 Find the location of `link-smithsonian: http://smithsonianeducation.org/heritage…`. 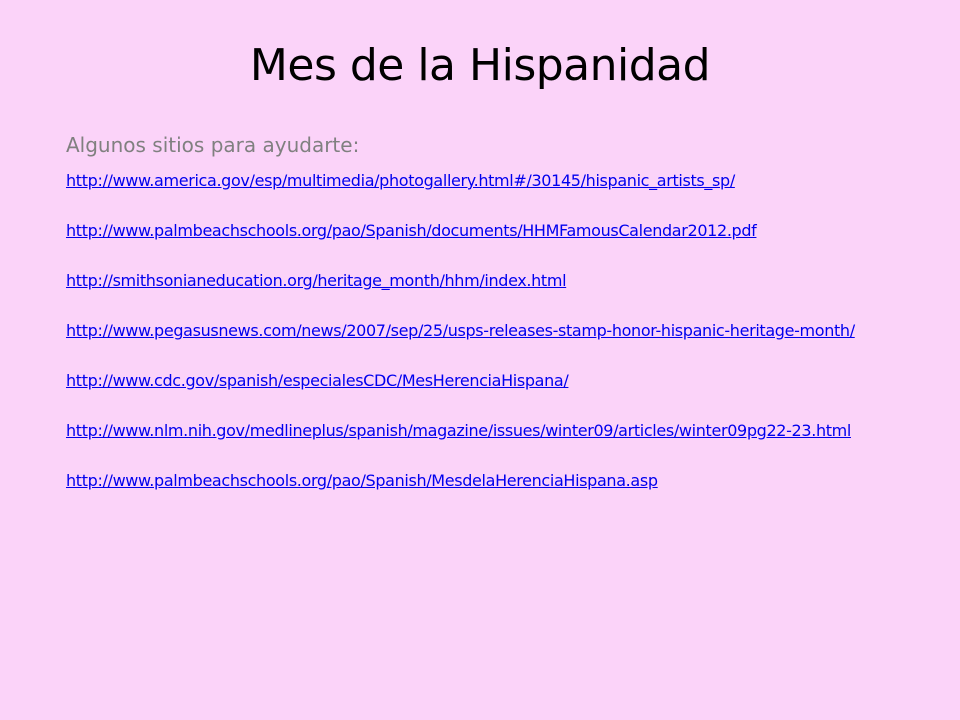

link-smithsonian: http://smithsonianeducation.org/heritage… is located at coordinates (491, 280).